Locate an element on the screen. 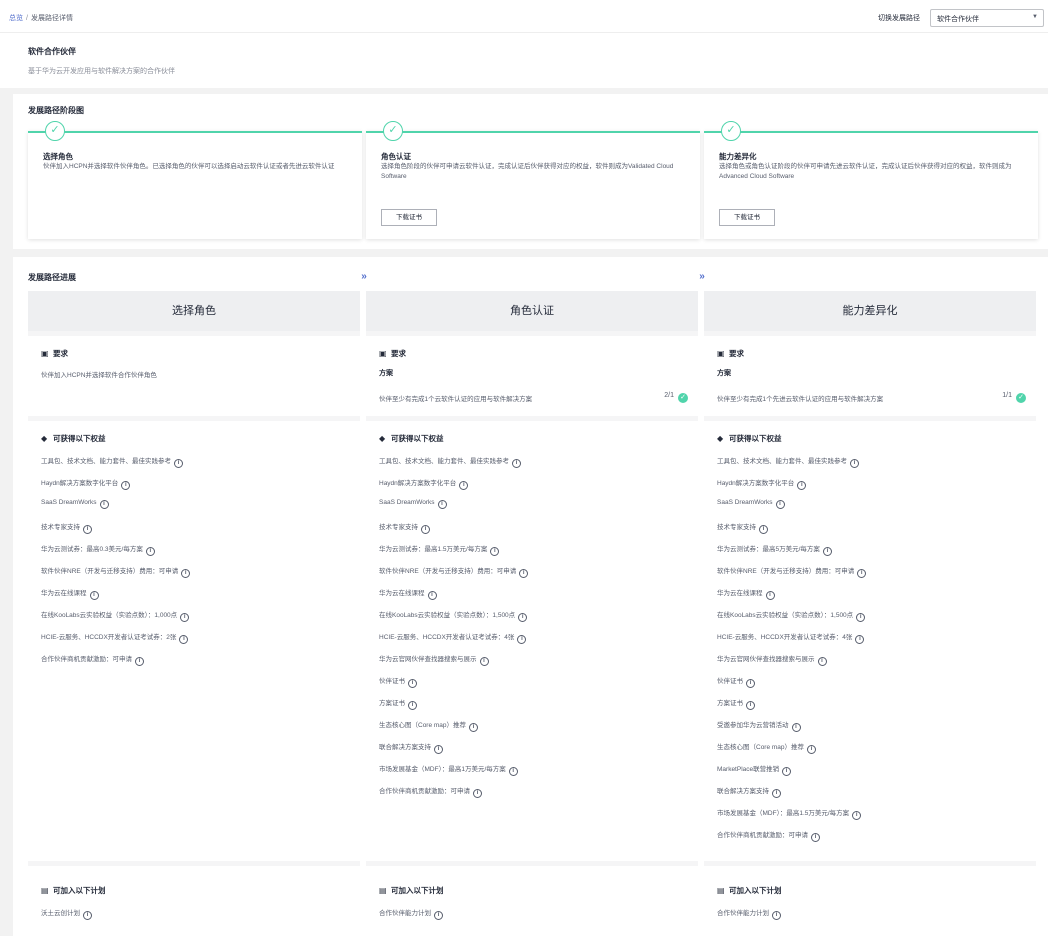 The image size is (1048, 936). plans-title: ▤ 可加入以下计划 is located at coordinates (73, 890).